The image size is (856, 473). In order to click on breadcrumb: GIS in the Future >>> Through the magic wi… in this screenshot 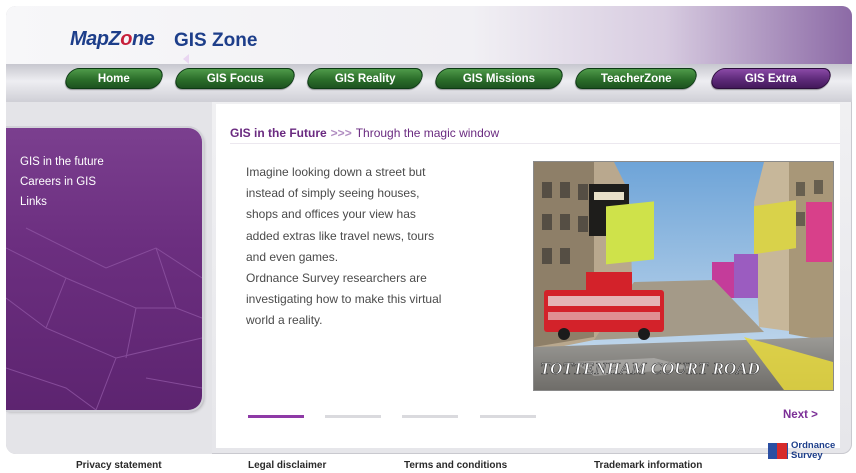, I will do `click(364, 133)`.